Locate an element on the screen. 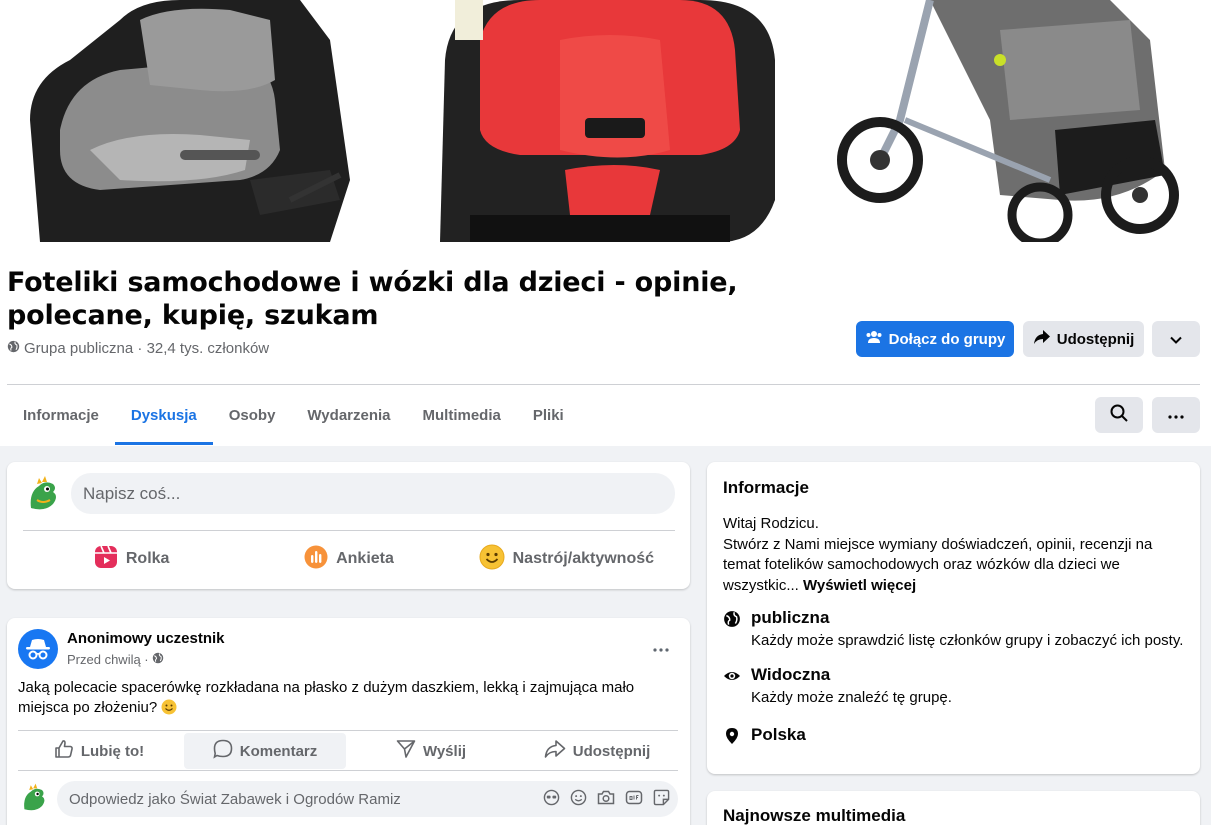  like-label: Lubię to! is located at coordinates (112, 751).